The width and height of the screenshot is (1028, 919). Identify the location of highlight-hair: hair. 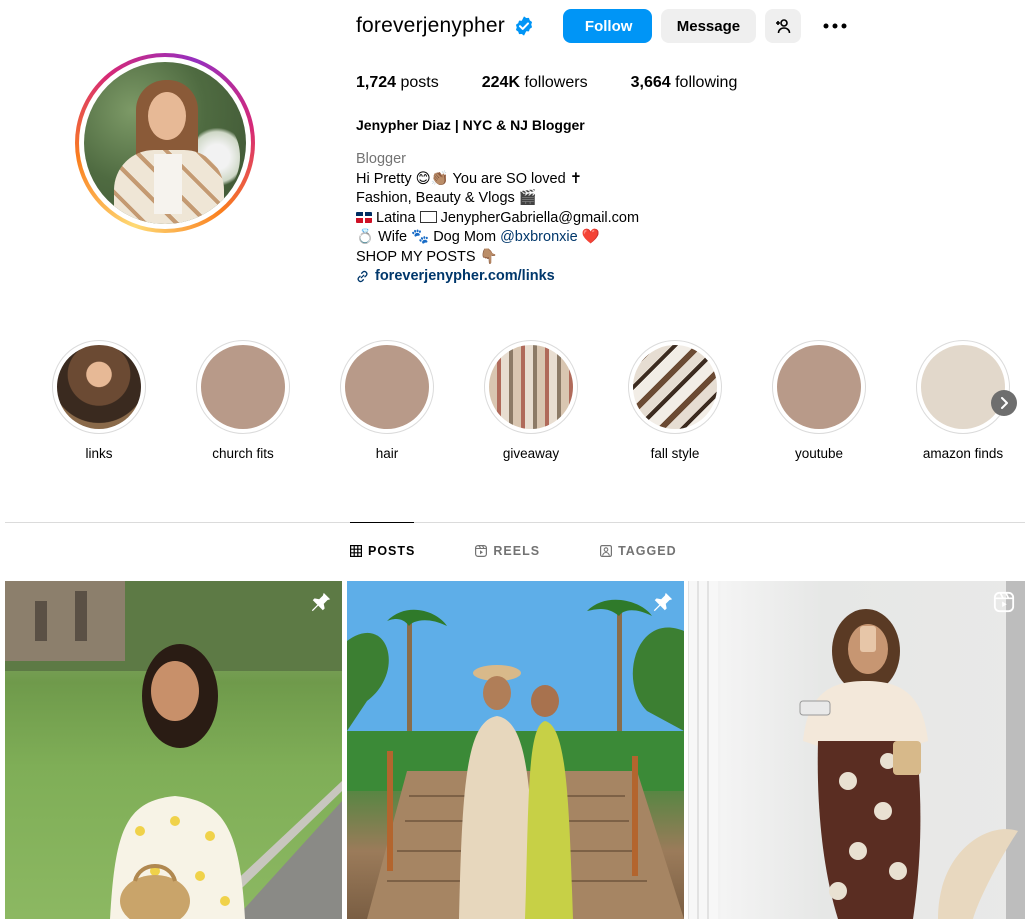
(387, 400).